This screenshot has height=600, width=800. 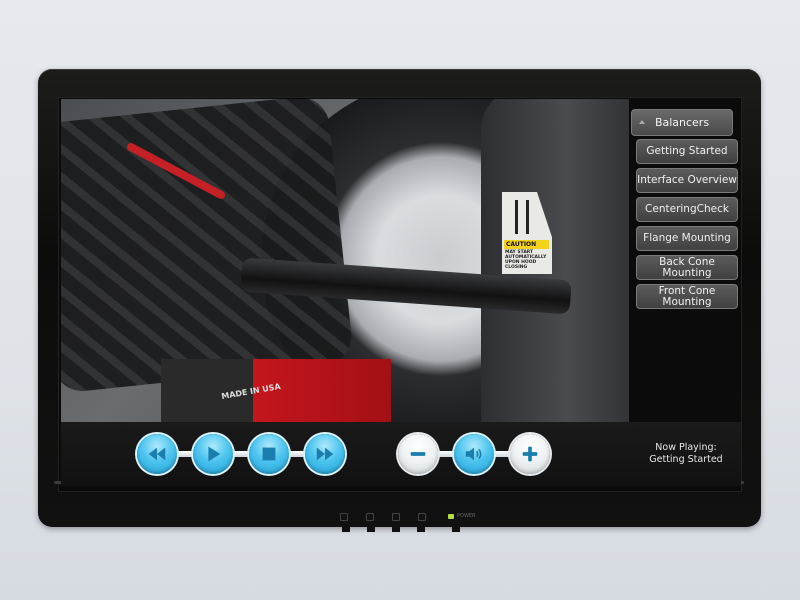 I want to click on volume-down-icon, so click(x=418, y=454).